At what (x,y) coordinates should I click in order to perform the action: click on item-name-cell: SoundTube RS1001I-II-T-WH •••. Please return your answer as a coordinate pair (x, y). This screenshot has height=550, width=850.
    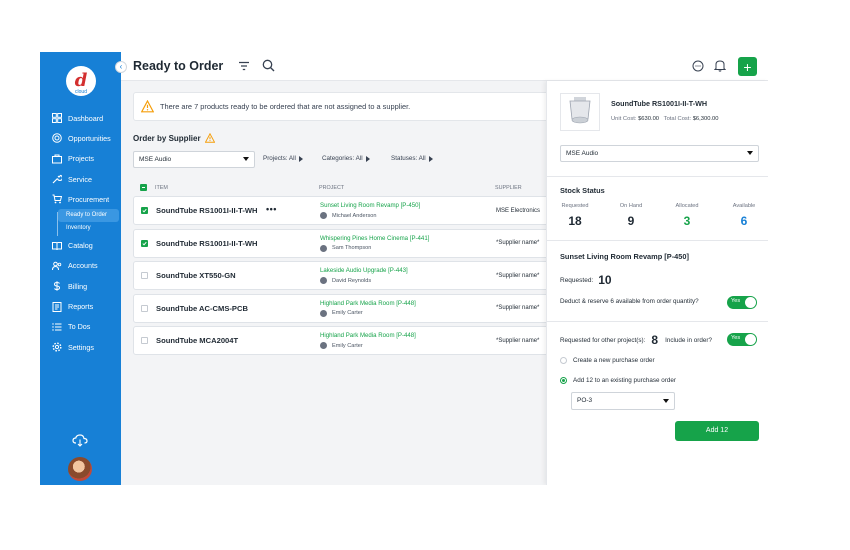
    Looking at the image, I should click on (238, 209).